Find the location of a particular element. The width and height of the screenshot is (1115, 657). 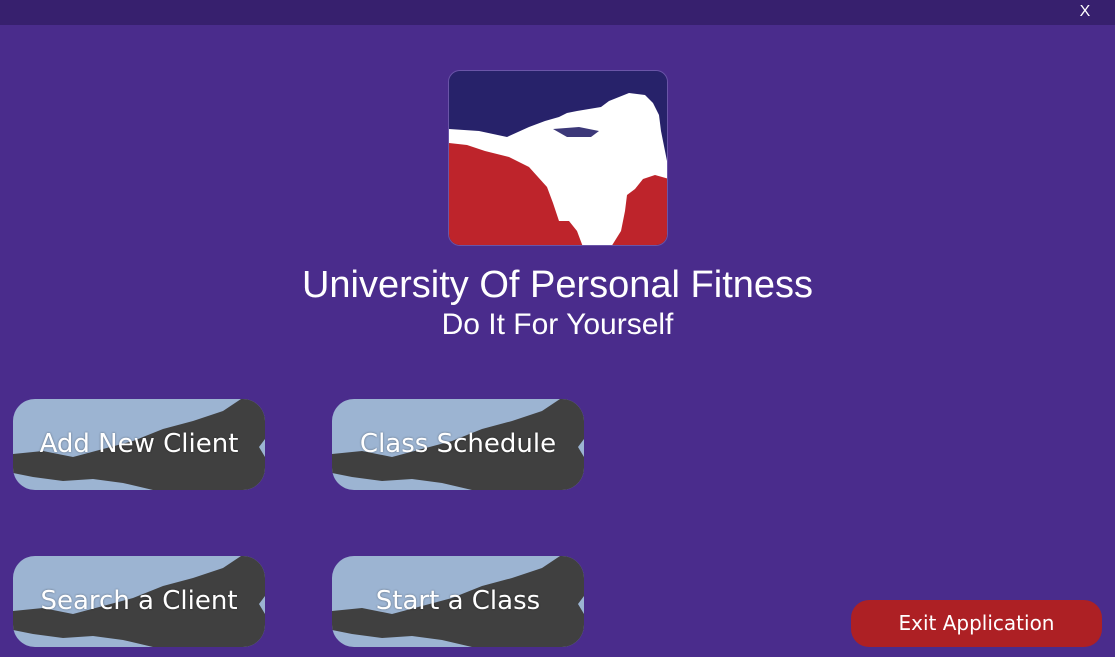

class-schedule-button: Class Schedule is located at coordinates (458, 444).